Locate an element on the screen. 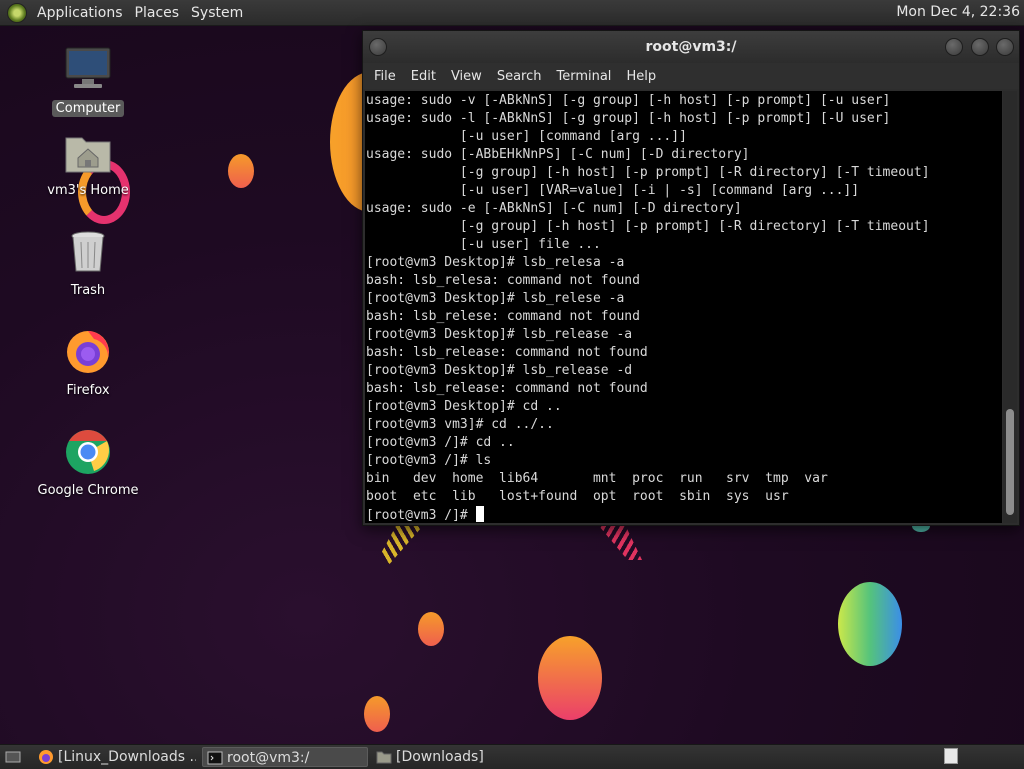 The width and height of the screenshot is (1024, 769). window-title: root@vm3:/ is located at coordinates (691, 47).